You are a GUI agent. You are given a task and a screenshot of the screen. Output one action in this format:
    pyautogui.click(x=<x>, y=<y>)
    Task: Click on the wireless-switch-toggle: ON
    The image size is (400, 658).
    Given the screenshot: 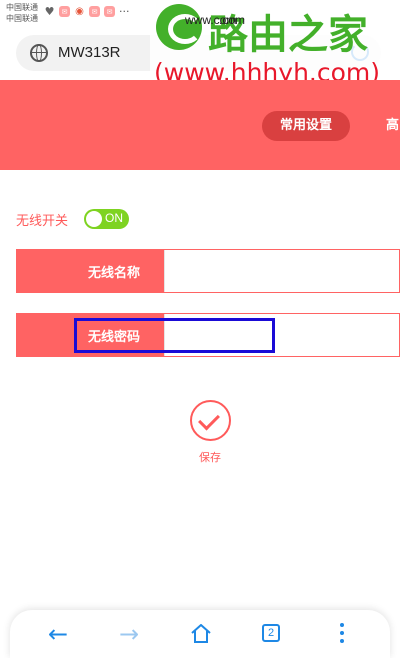 What is the action you would take?
    pyautogui.click(x=106, y=219)
    